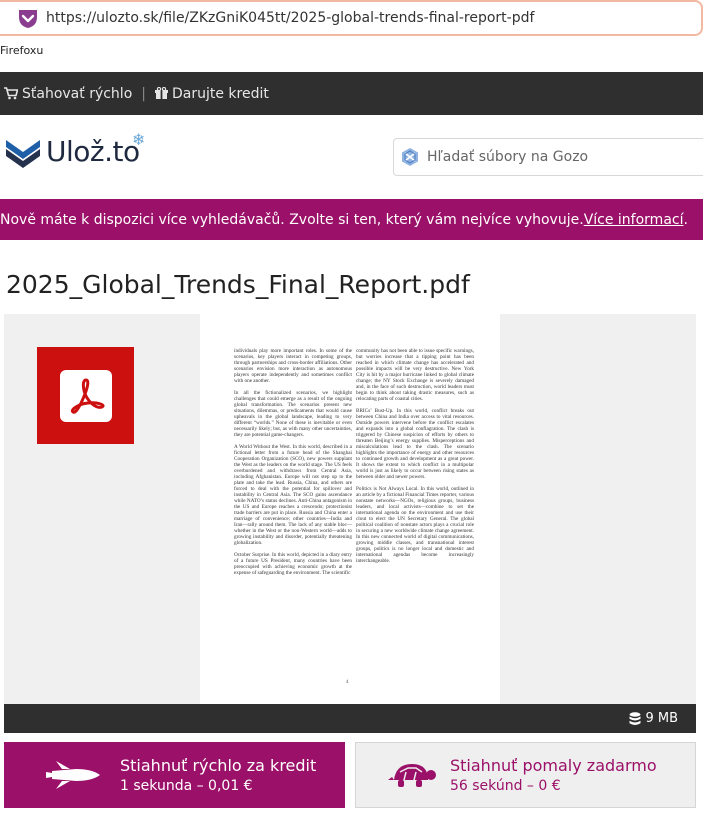 The image size is (703, 818). I want to click on page-number: 4, so click(347, 682).